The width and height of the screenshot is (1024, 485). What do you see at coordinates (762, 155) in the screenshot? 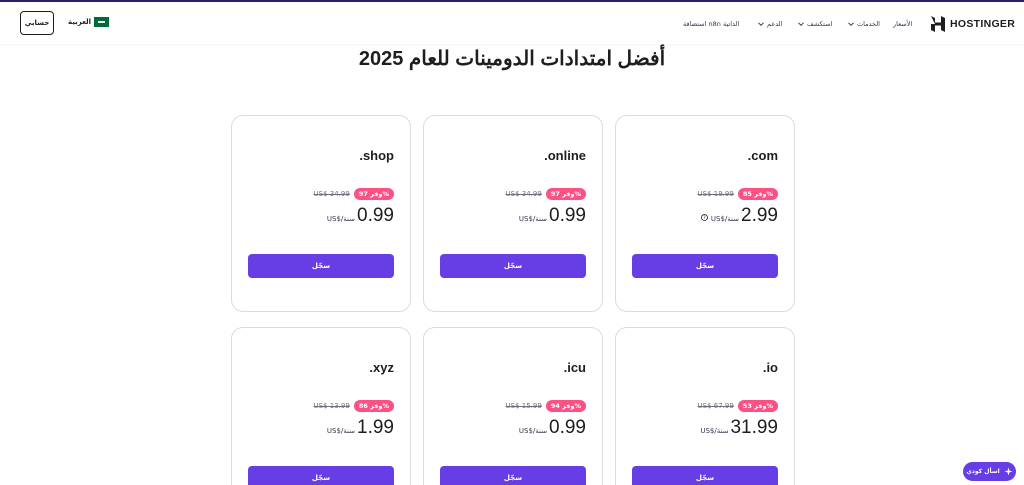
I see `tld-name: .com` at bounding box center [762, 155].